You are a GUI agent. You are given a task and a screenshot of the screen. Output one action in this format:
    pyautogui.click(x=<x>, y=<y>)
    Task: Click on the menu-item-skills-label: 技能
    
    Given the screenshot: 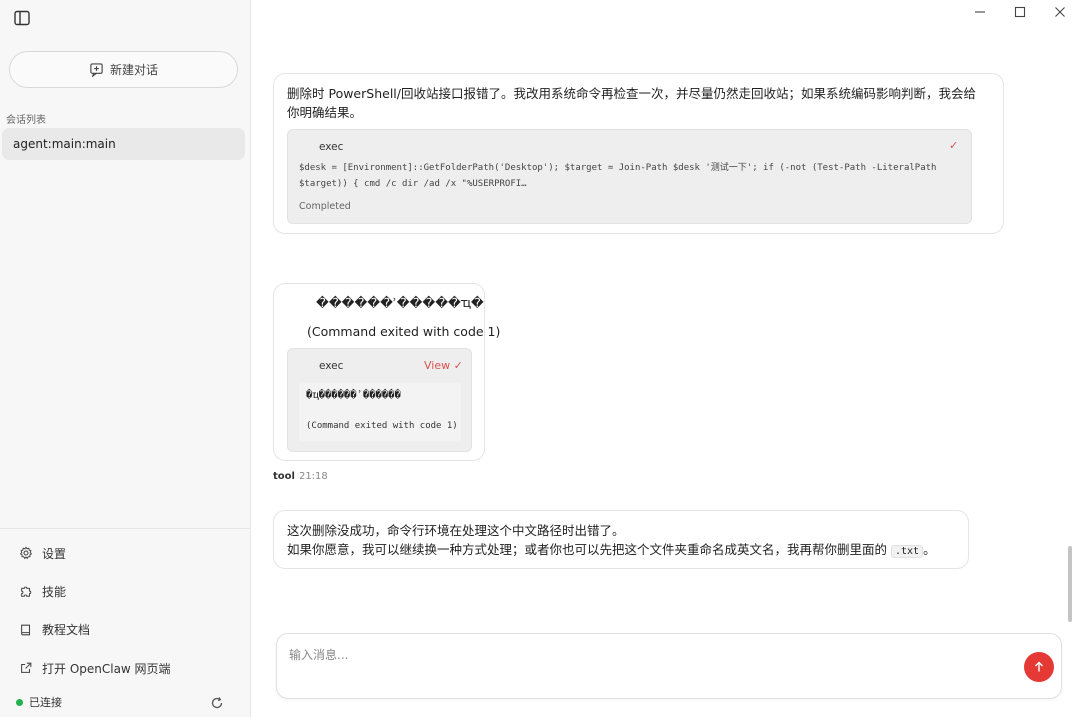 What is the action you would take?
    pyautogui.click(x=54, y=591)
    